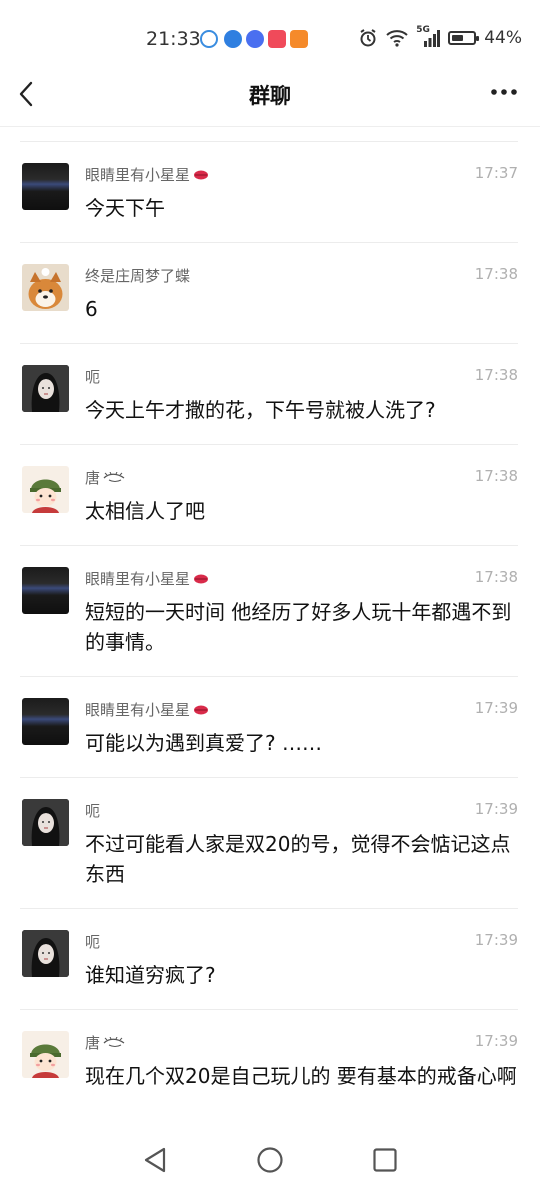 The height and width of the screenshot is (1200, 540). I want to click on message-text: 今天下午, so click(125, 208).